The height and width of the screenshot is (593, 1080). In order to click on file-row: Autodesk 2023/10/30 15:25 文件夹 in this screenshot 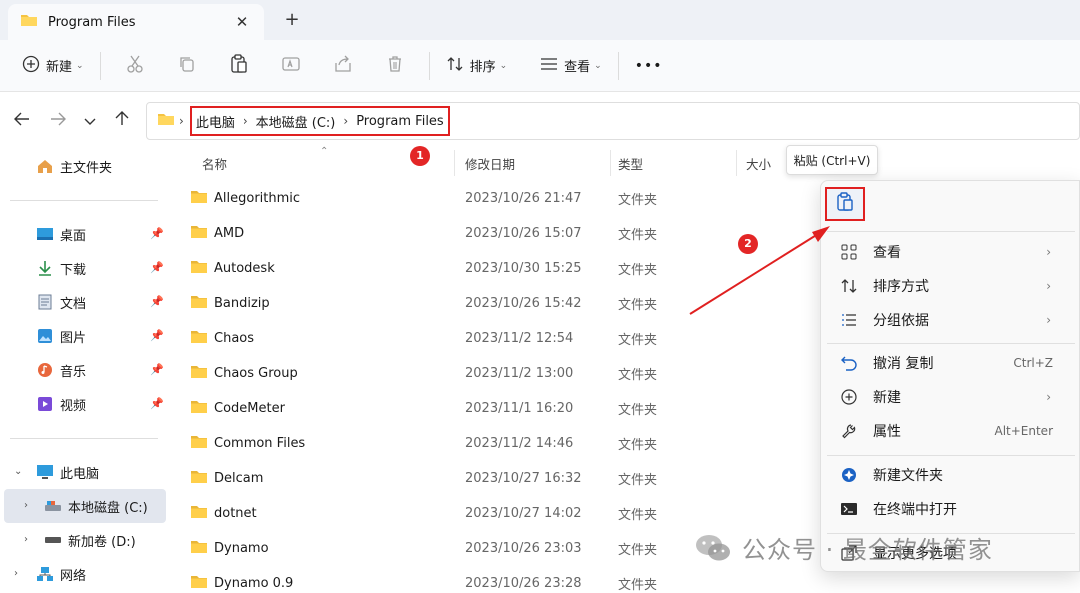, I will do `click(490, 268)`.